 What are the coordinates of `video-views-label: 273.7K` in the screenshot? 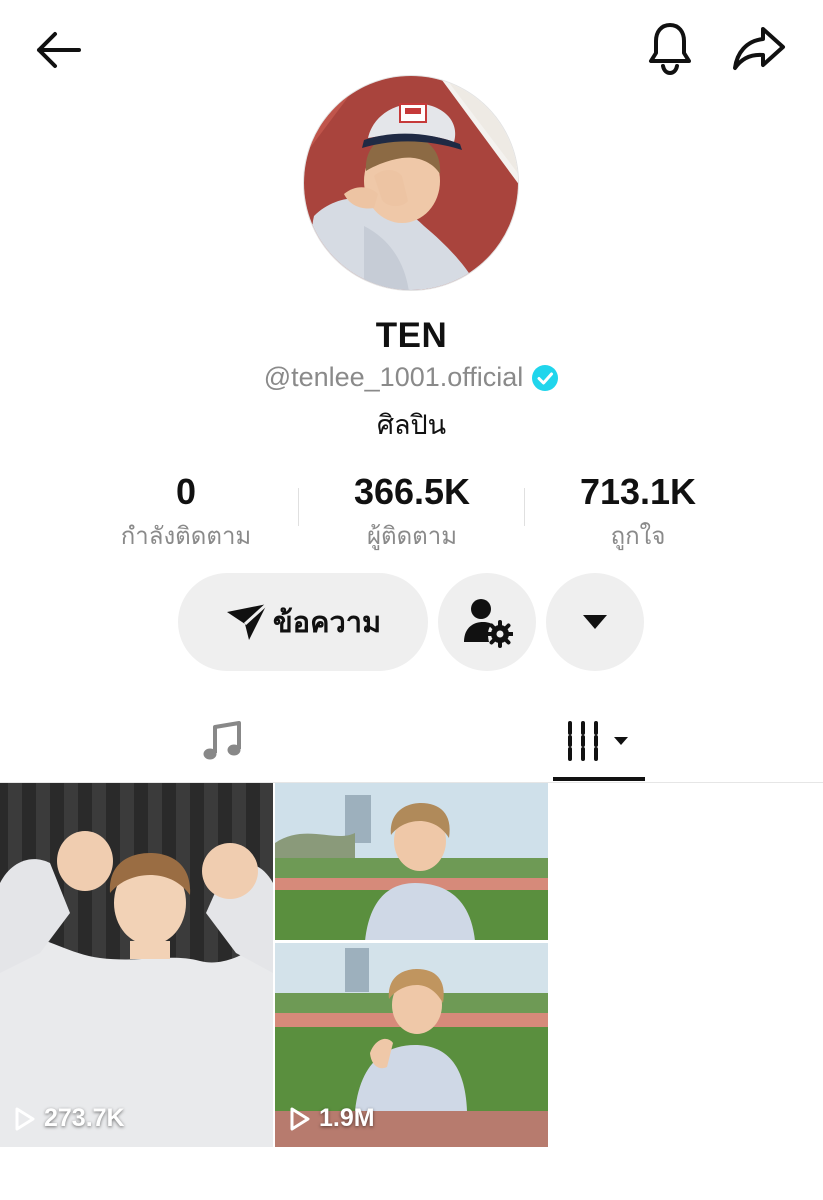 It's located at (84, 1118).